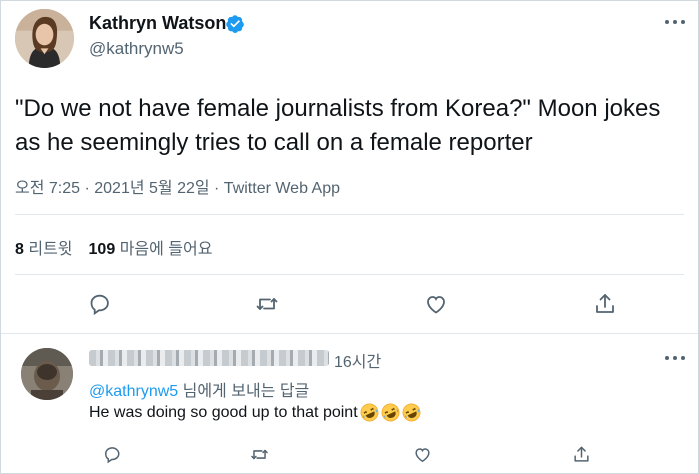 Image resolution: width=699 pixels, height=474 pixels. What do you see at coordinates (235, 24) in the screenshot?
I see `verified-badge-icon` at bounding box center [235, 24].